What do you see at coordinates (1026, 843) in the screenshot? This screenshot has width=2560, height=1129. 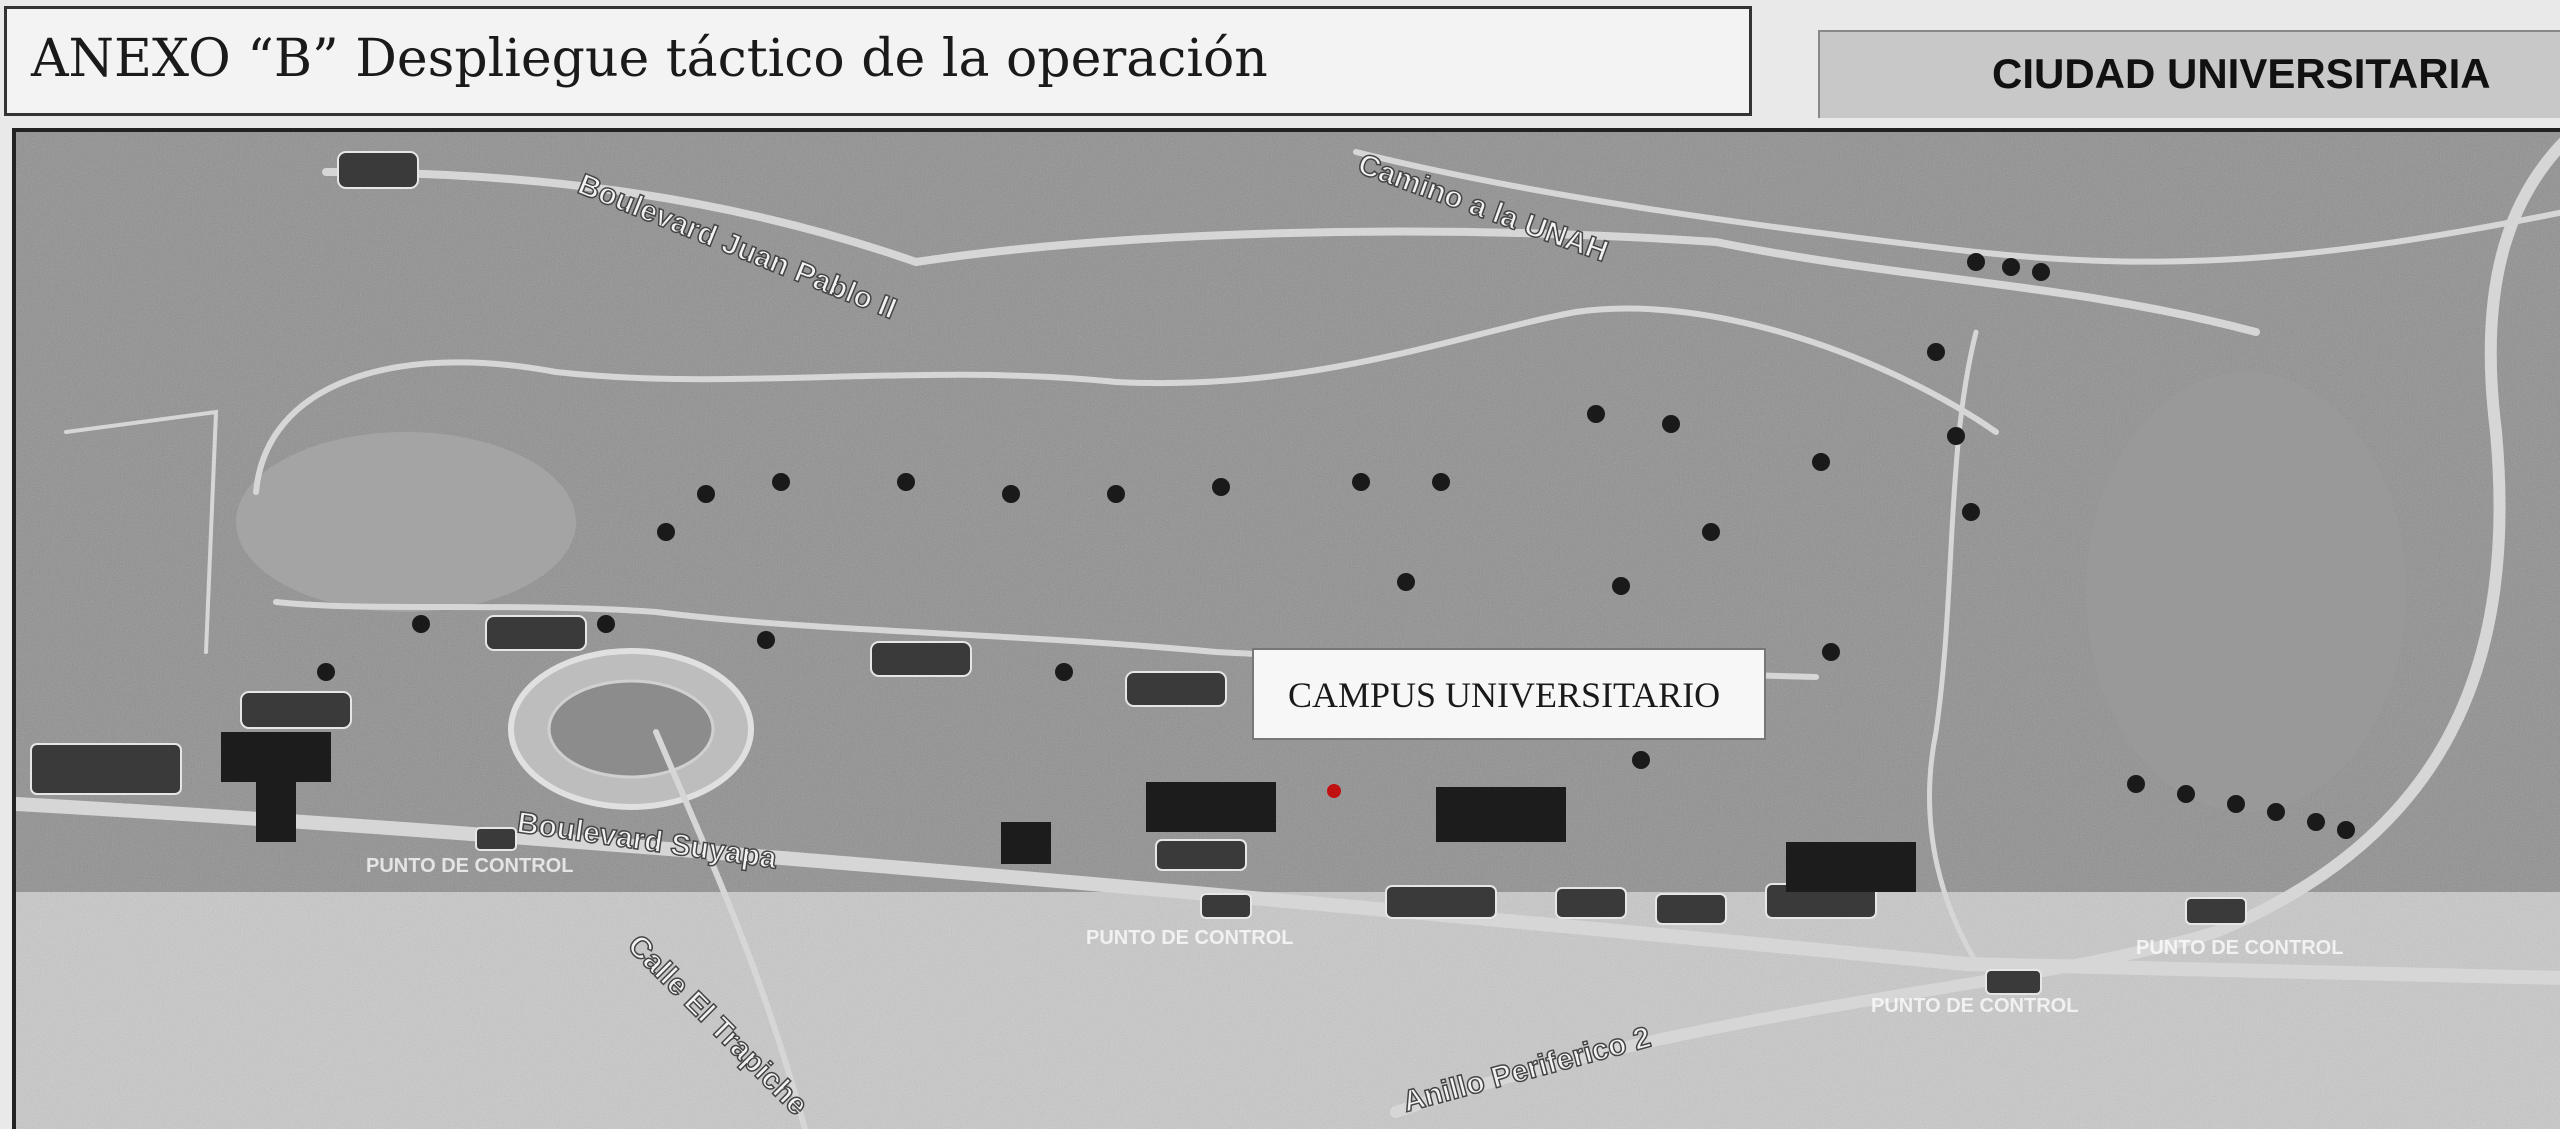 I see `soldier-group-suyapa` at bounding box center [1026, 843].